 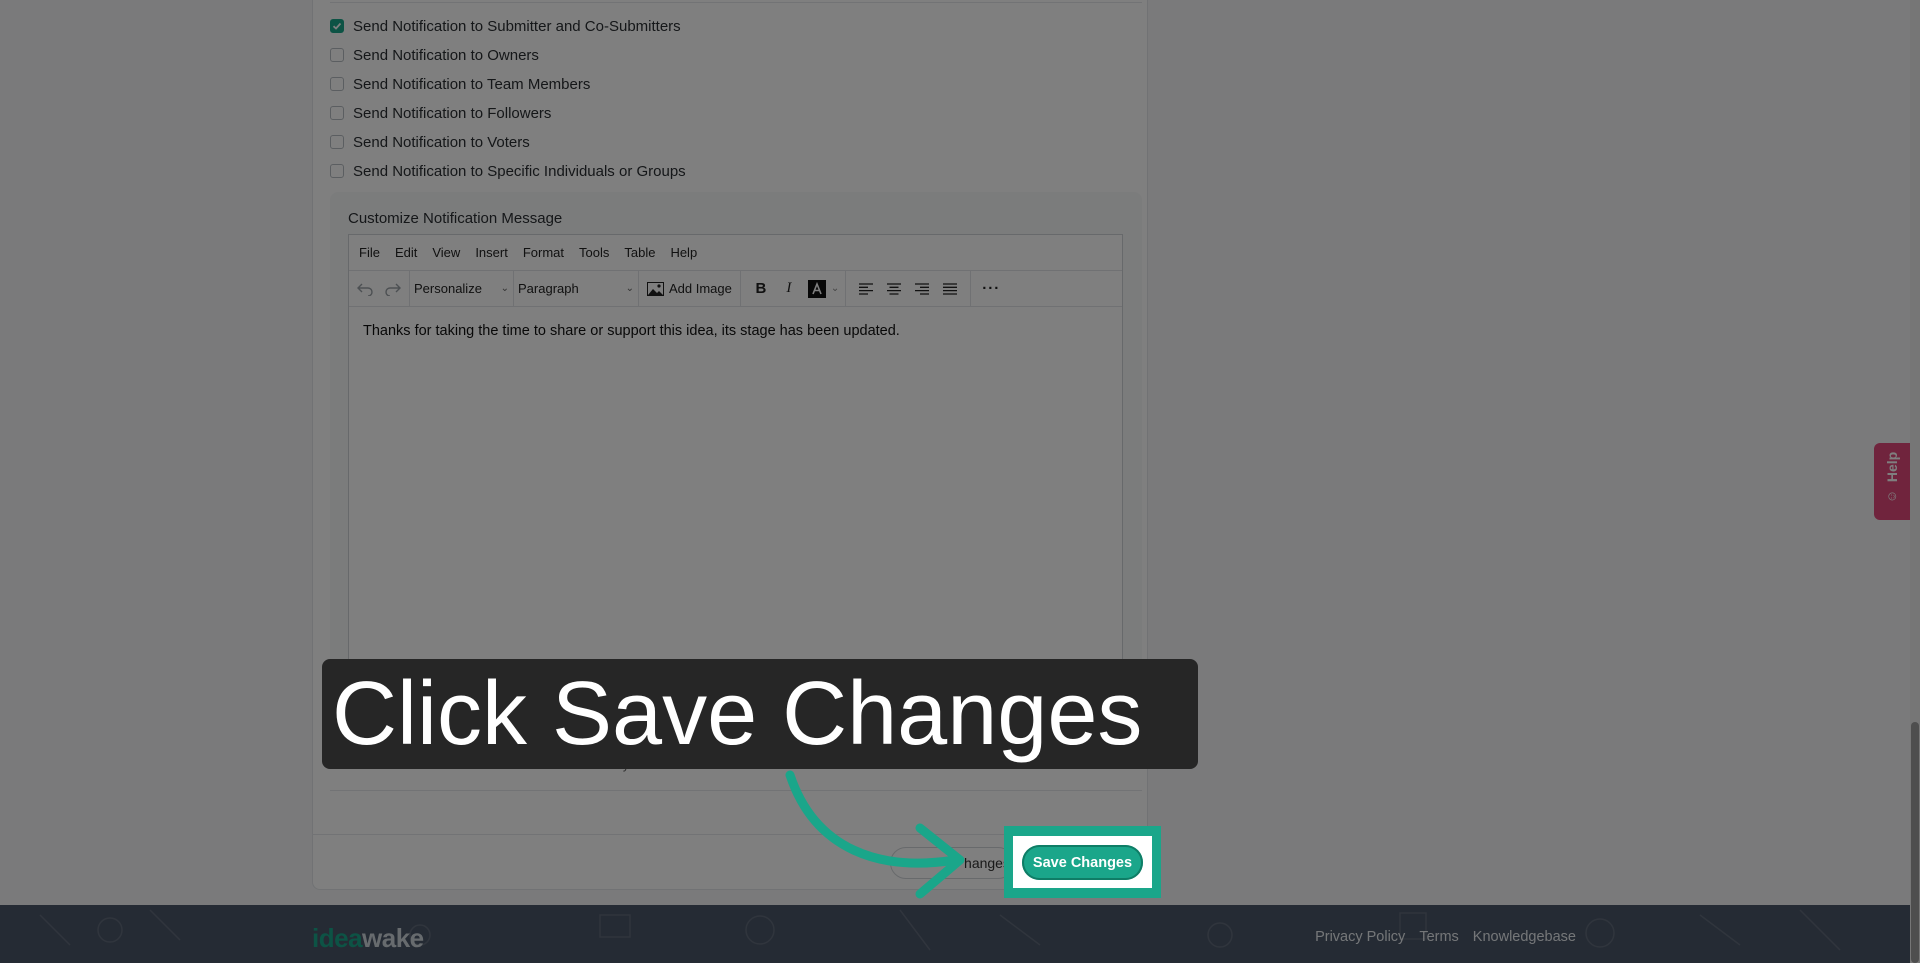 I want to click on save-changes-button: Save Changes, so click(x=1082, y=862).